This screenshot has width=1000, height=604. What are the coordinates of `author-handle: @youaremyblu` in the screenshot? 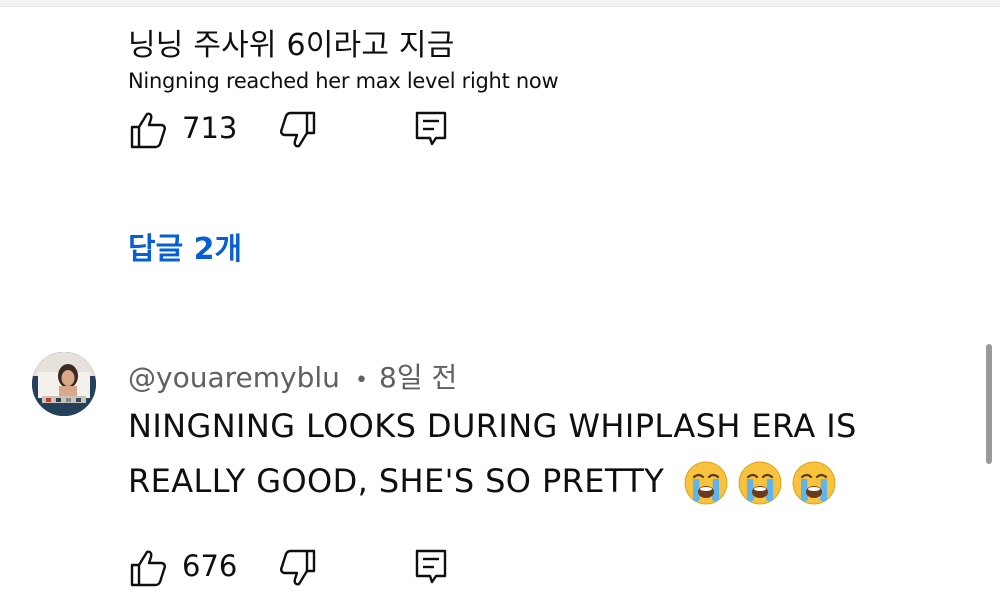 It's located at (234, 377).